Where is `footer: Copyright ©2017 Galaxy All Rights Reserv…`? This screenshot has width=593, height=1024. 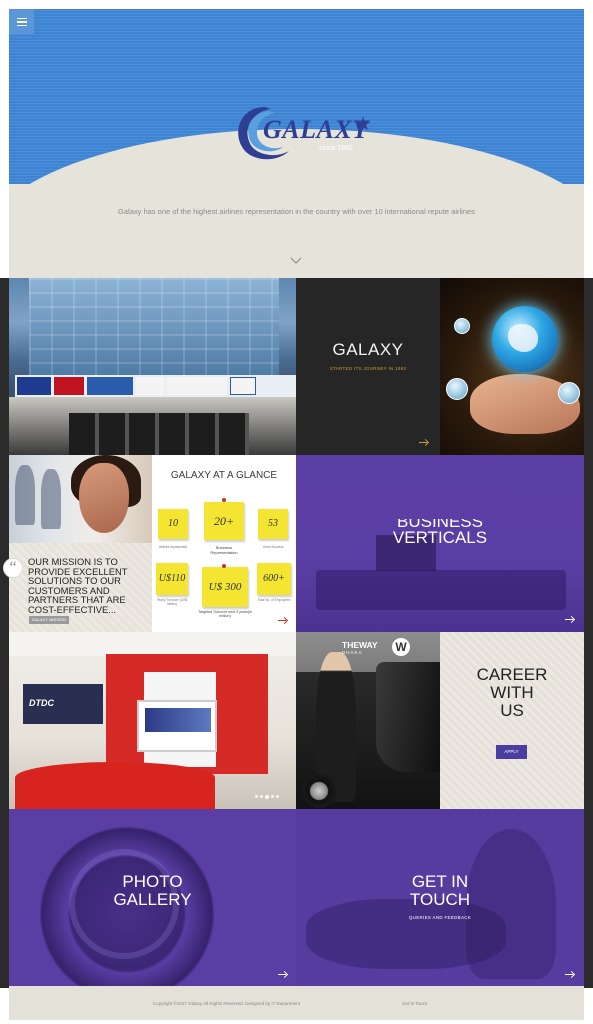 footer: Copyright ©2017 Galaxy All Rights Reserv… is located at coordinates (296, 1003).